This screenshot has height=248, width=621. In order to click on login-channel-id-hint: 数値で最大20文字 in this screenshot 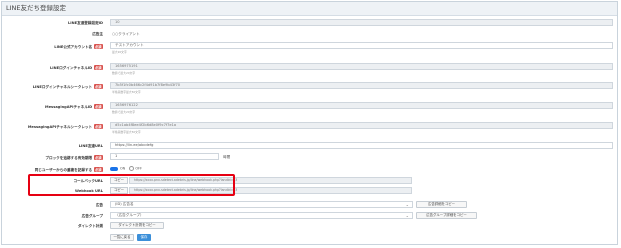, I will do `click(124, 73)`.